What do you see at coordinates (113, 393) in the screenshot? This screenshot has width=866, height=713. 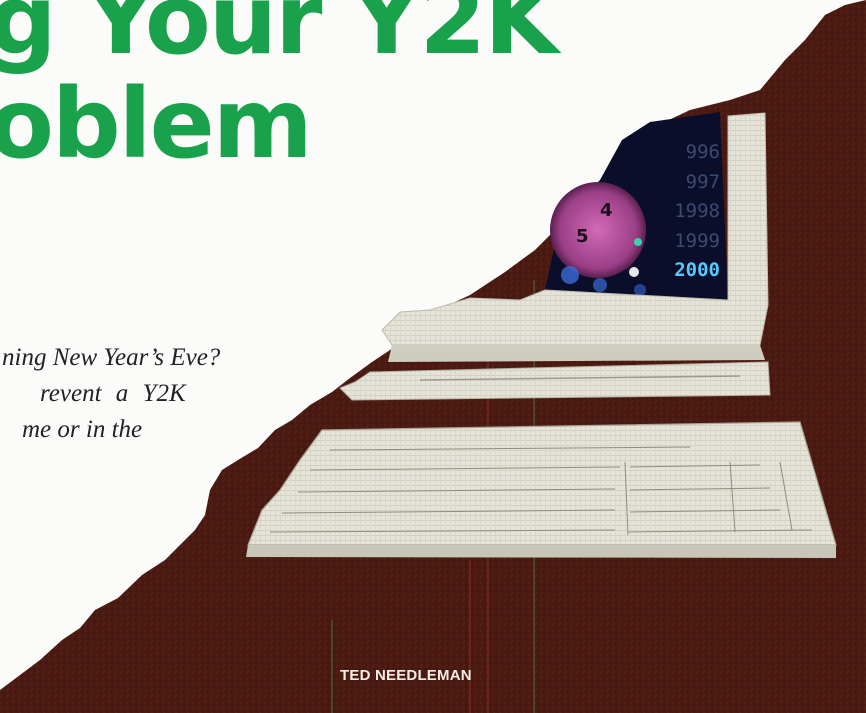 I see `intro-line: revent a Y2K` at bounding box center [113, 393].